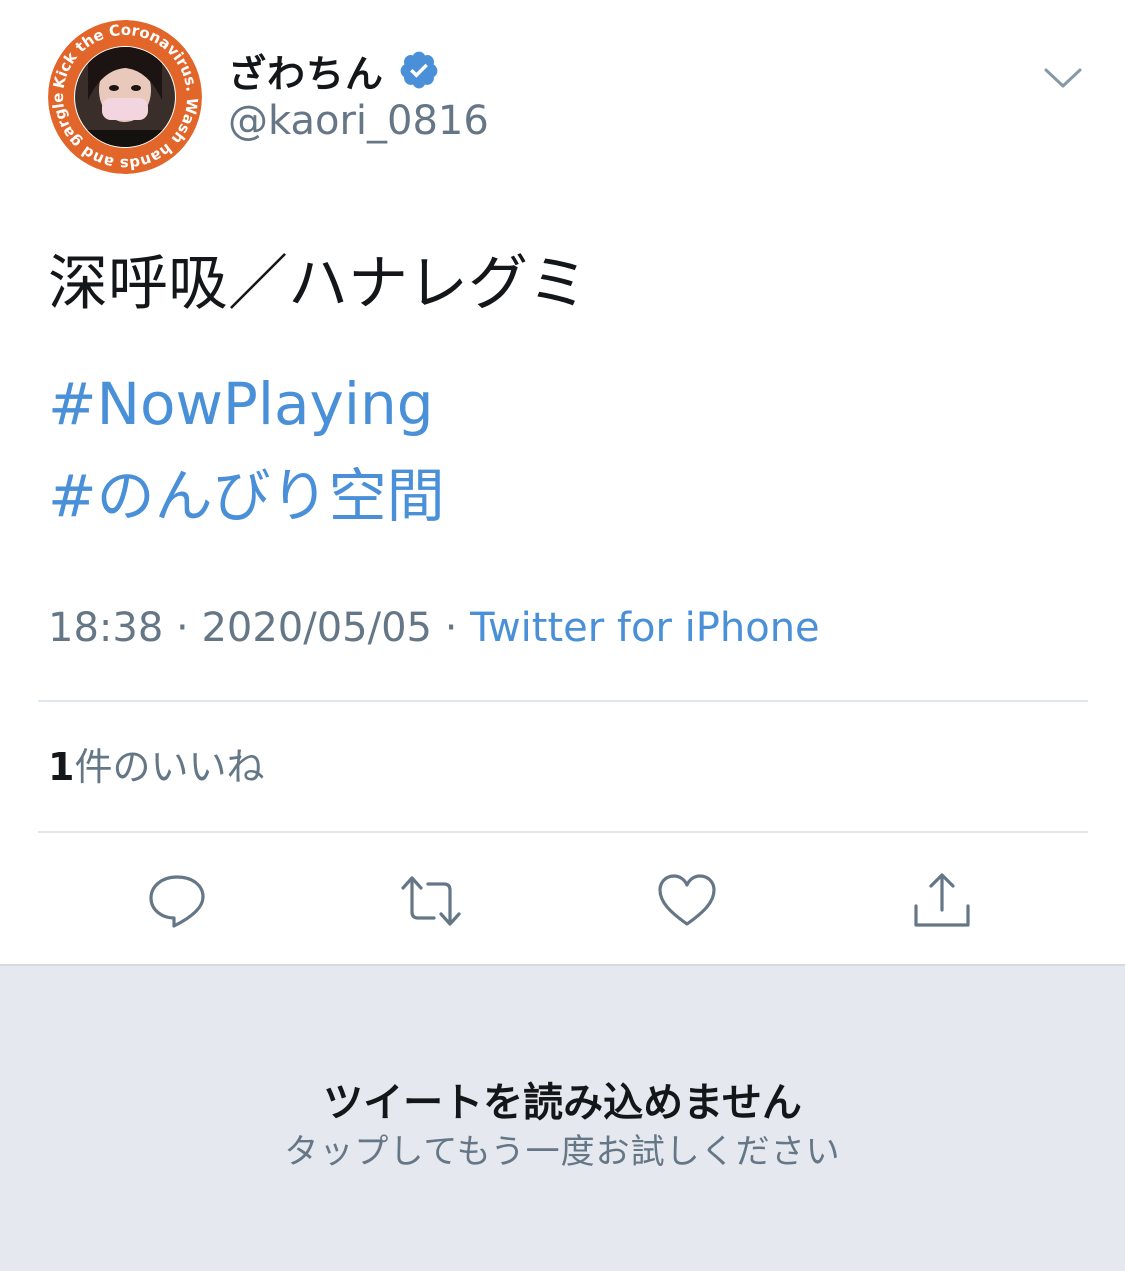  I want to click on display-name: ざわちん, so click(306, 70).